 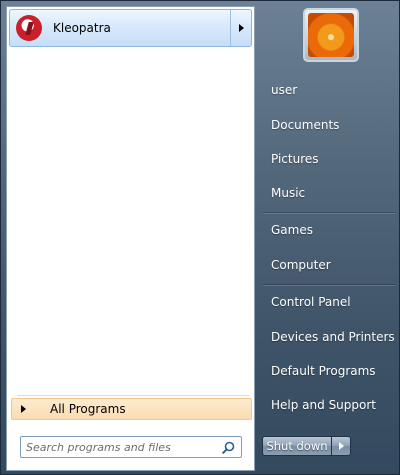 I want to click on shutdown-options-button, so click(x=341, y=446).